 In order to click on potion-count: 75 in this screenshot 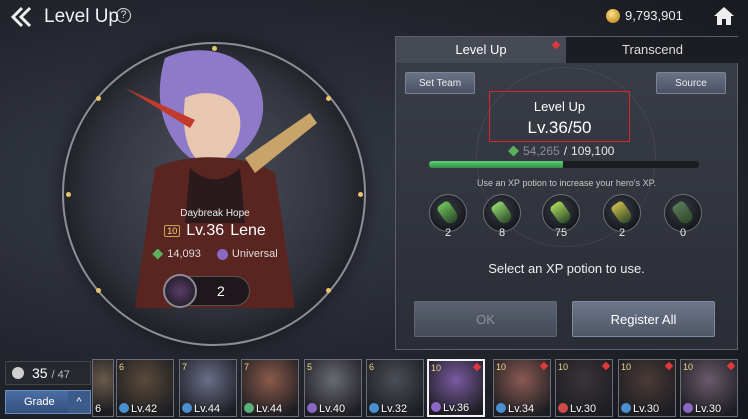, I will do `click(561, 233)`.